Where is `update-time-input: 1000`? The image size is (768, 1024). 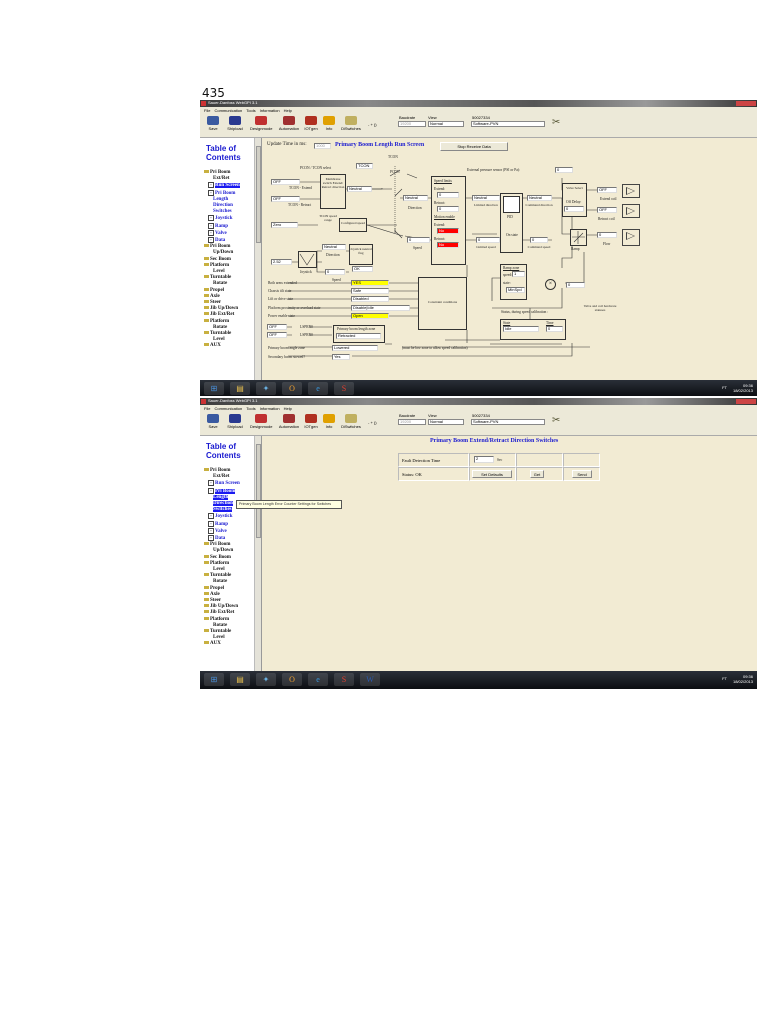
update-time-input: 1000 is located at coordinates (322, 146).